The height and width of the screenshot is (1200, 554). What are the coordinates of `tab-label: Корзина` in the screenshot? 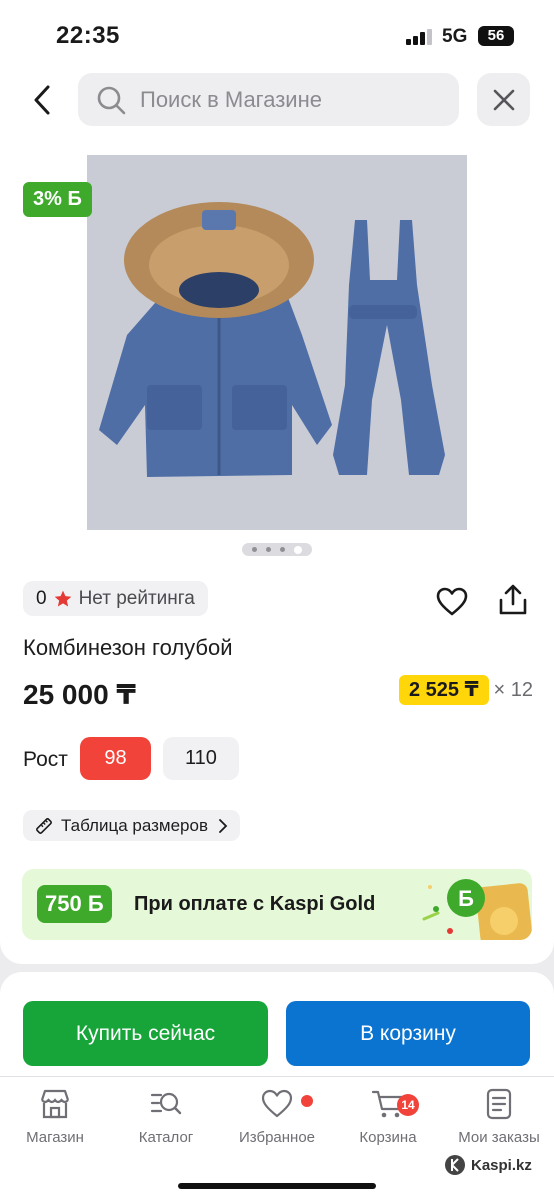 It's located at (388, 1137).